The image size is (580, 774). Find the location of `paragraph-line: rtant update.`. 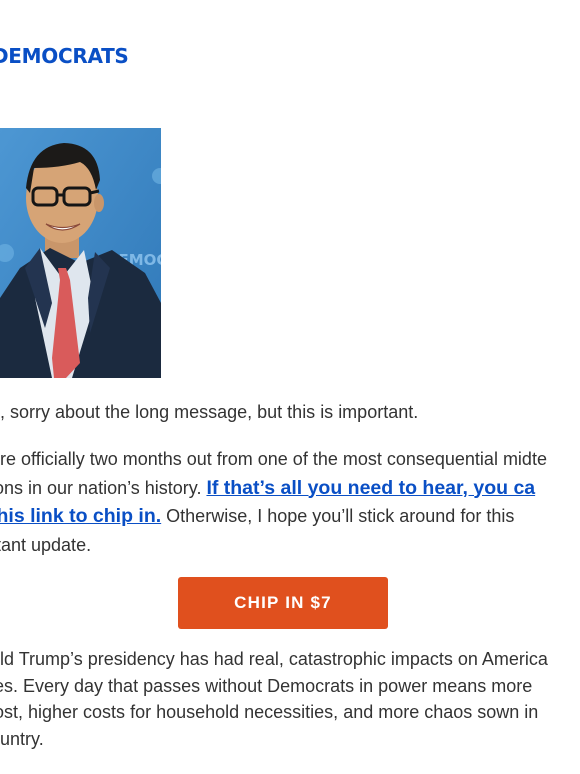

paragraph-line: rtant update. is located at coordinates (46, 544).